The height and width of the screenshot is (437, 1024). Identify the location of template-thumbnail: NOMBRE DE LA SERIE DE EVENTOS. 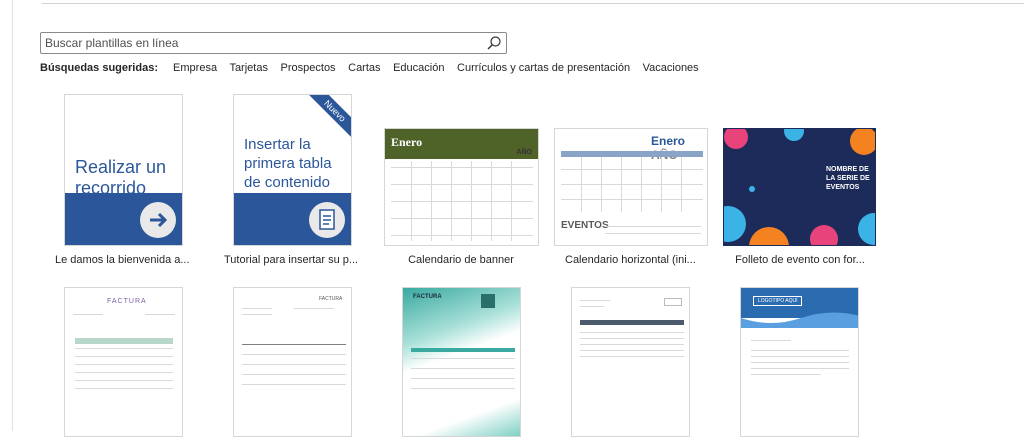
(799, 187).